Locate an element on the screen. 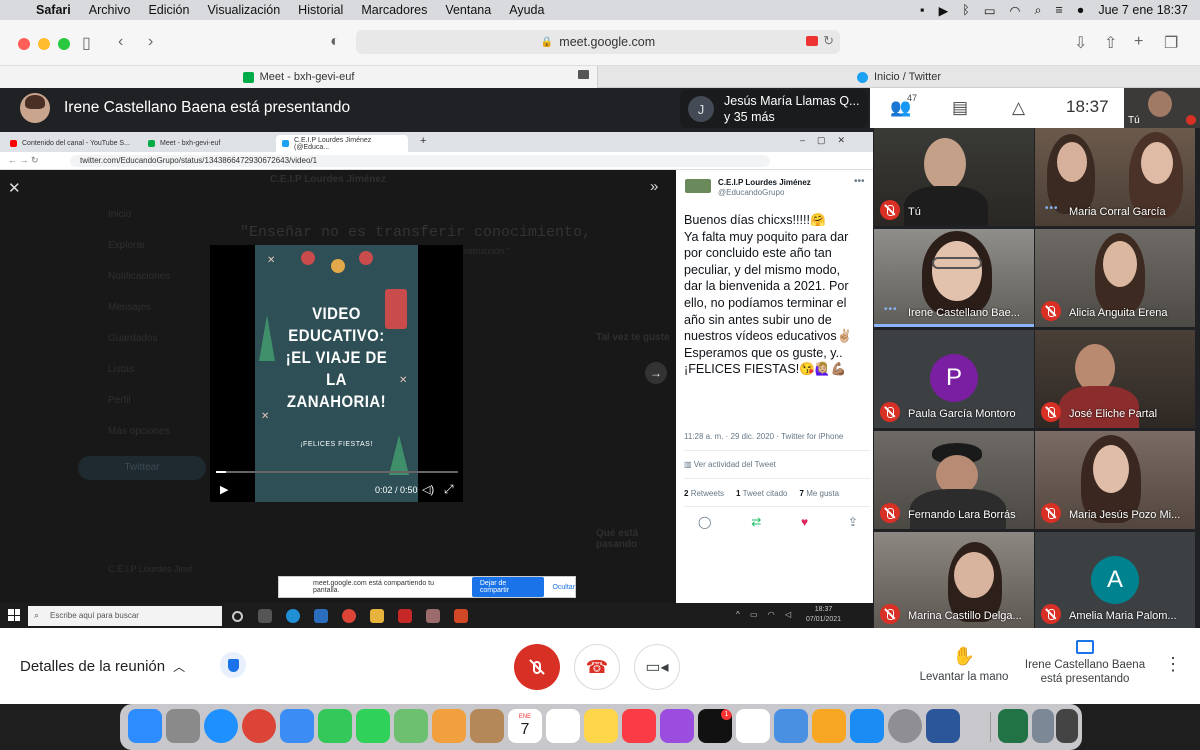  siri-icon: ● is located at coordinates (1081, 10).